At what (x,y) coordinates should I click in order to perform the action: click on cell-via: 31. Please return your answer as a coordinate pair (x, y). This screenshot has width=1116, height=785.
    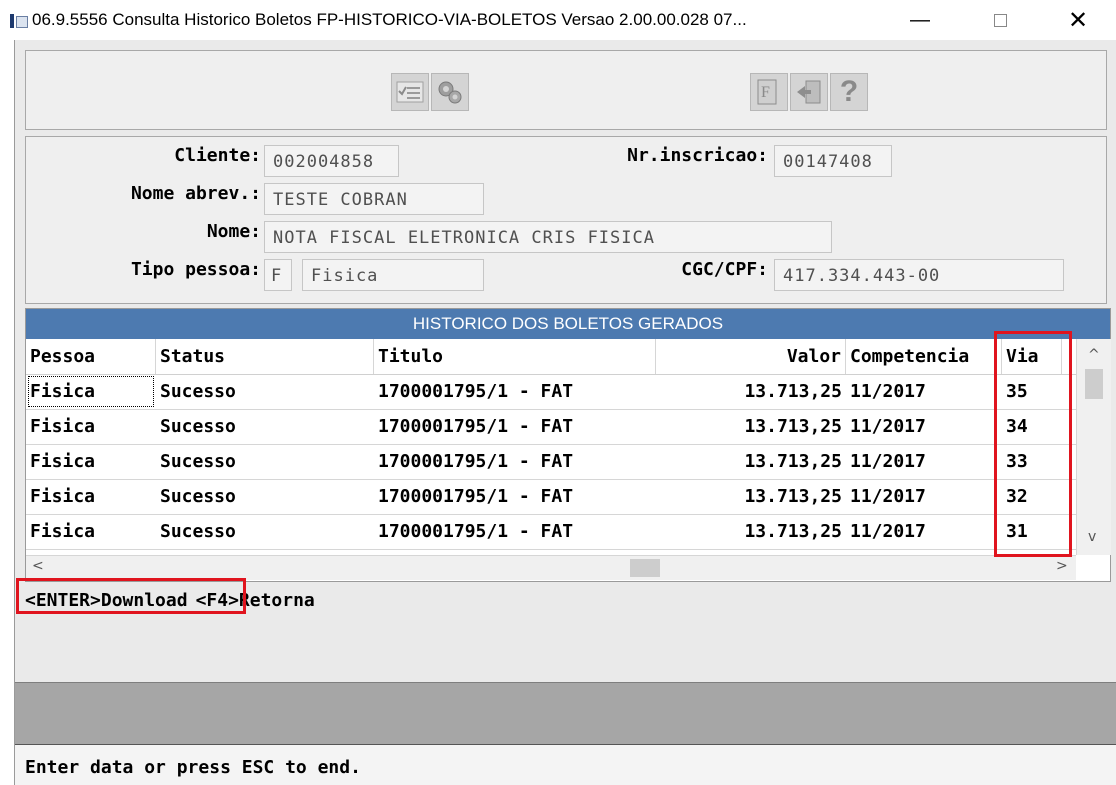
    Looking at the image, I should click on (1017, 531).